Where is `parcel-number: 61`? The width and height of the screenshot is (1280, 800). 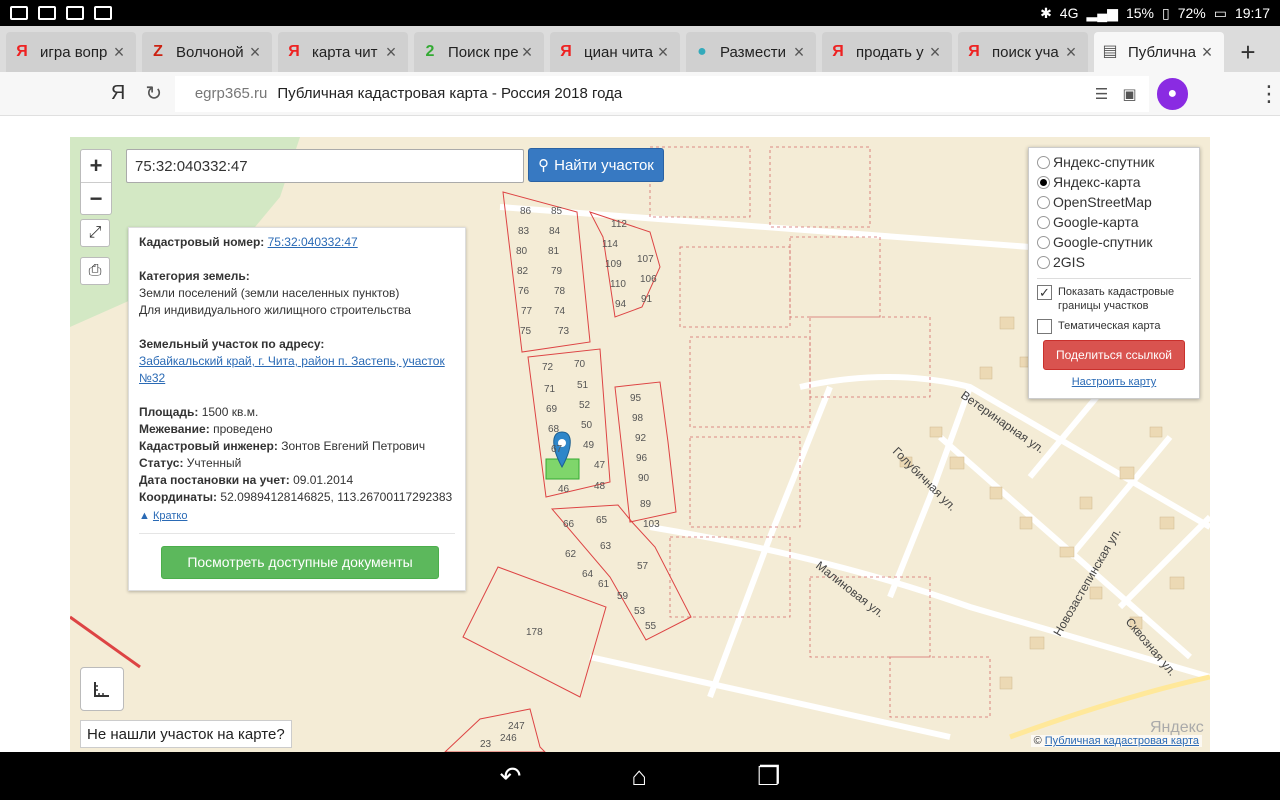 parcel-number: 61 is located at coordinates (604, 584).